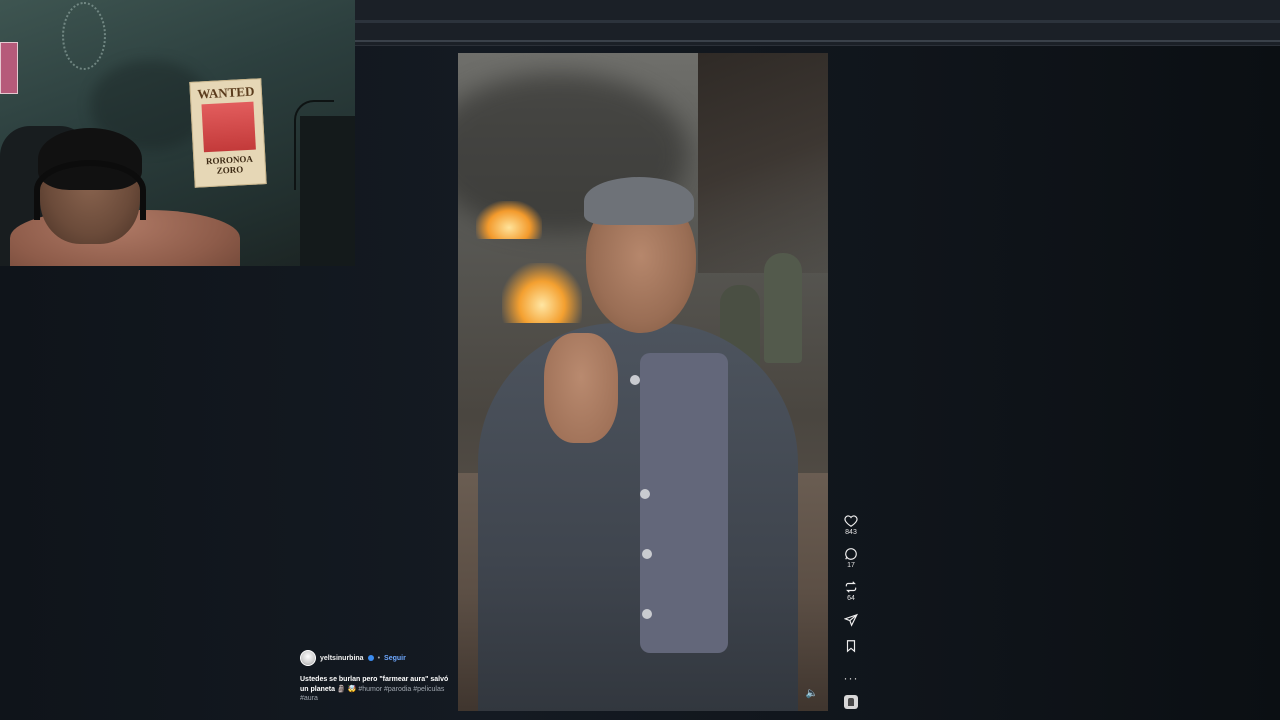  I want to click on hashtag-link: #peliculas, so click(428, 689).